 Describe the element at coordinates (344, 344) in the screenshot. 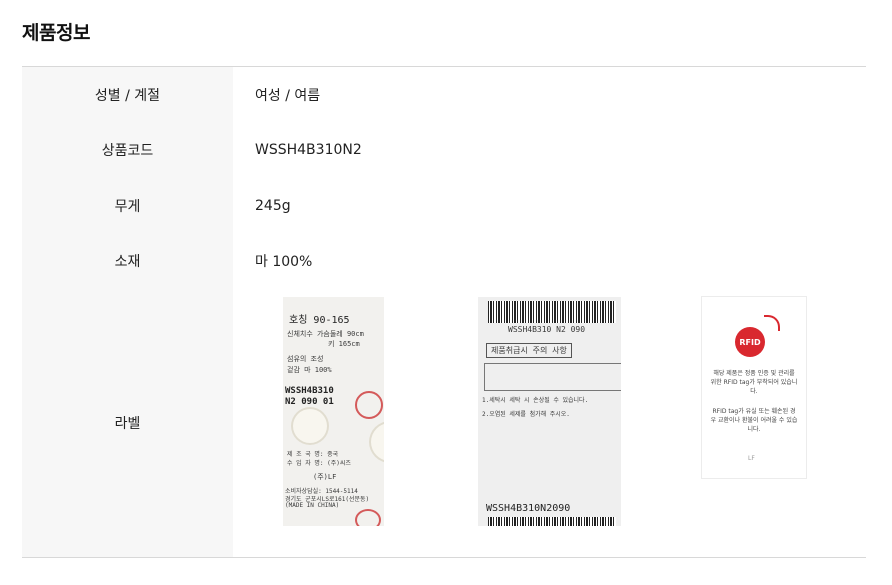

I see `size-label-text: 키 165cm` at that location.